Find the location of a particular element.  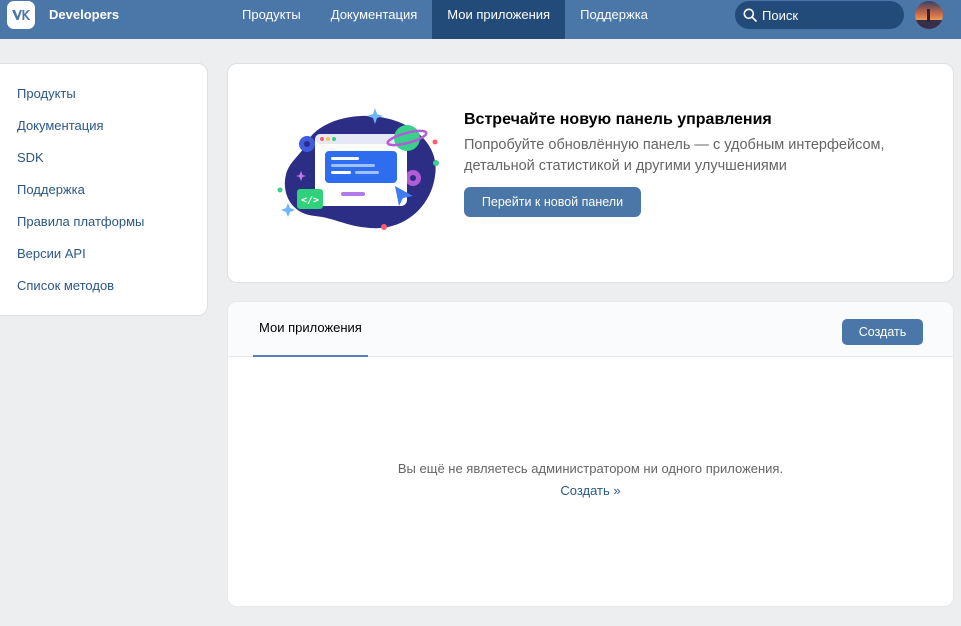

nav-item-support: Поддержка is located at coordinates (614, 19).